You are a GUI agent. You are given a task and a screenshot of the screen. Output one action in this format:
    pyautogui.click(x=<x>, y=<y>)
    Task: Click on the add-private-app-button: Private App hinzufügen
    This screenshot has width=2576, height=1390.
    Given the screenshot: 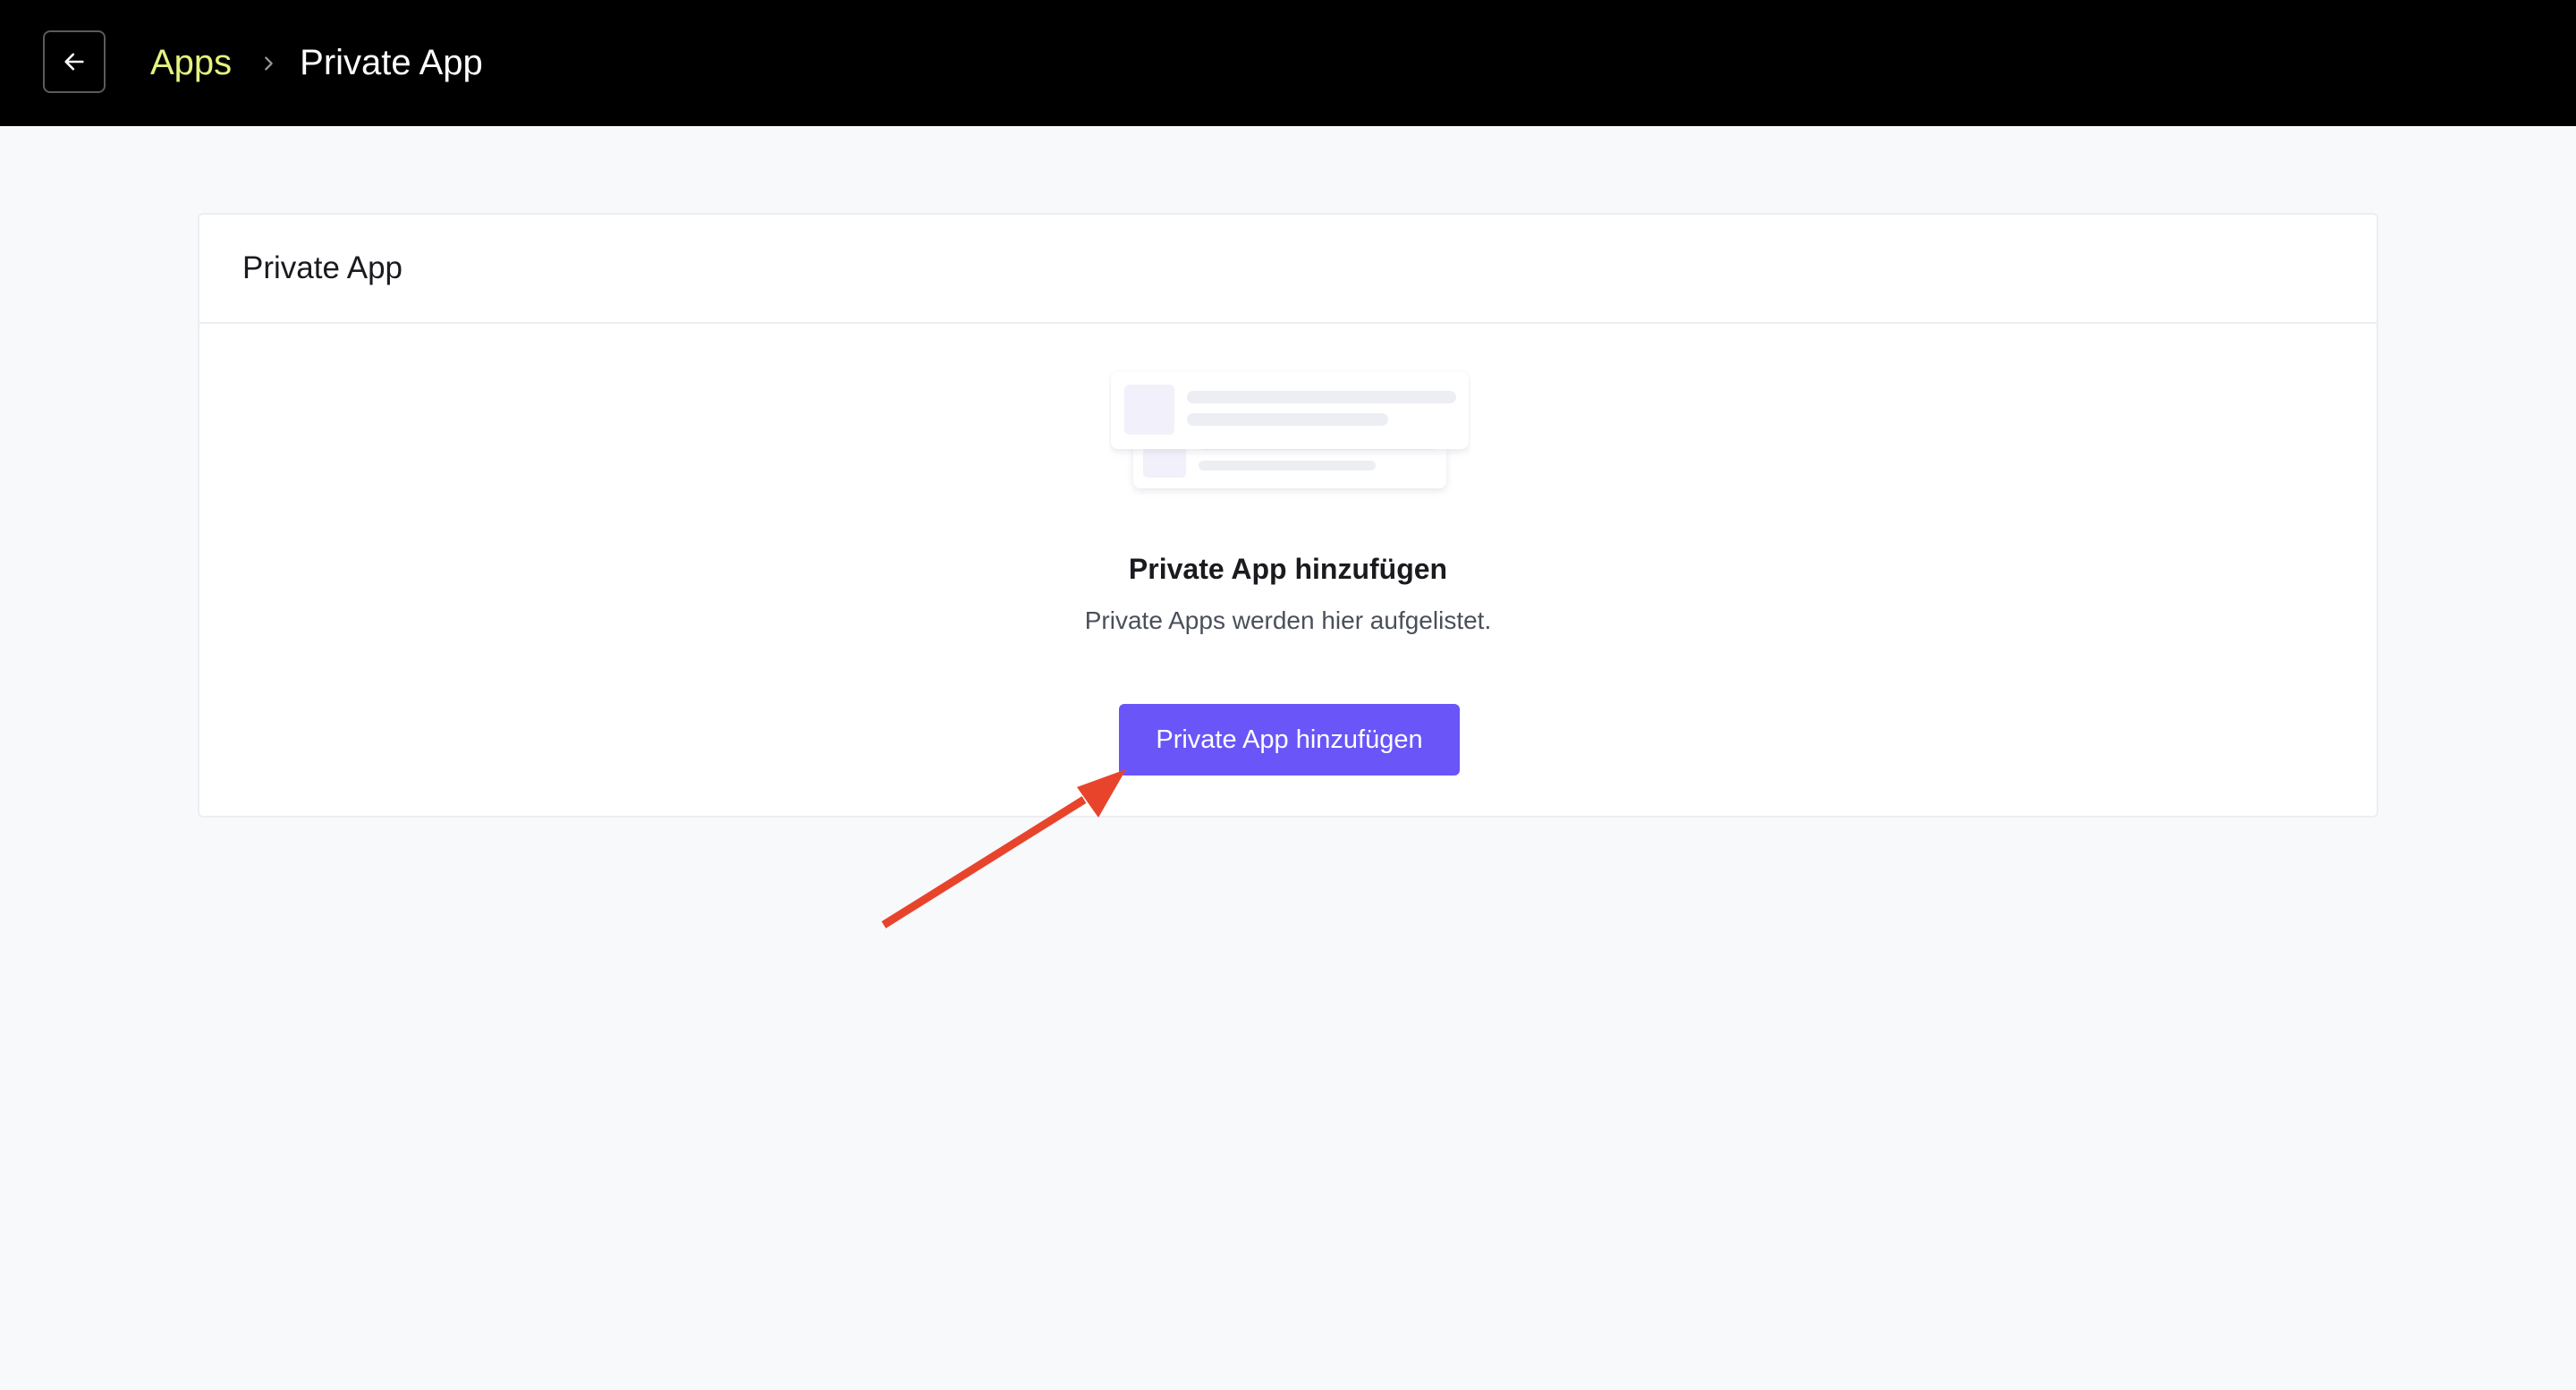 What is the action you would take?
    pyautogui.click(x=1289, y=740)
    